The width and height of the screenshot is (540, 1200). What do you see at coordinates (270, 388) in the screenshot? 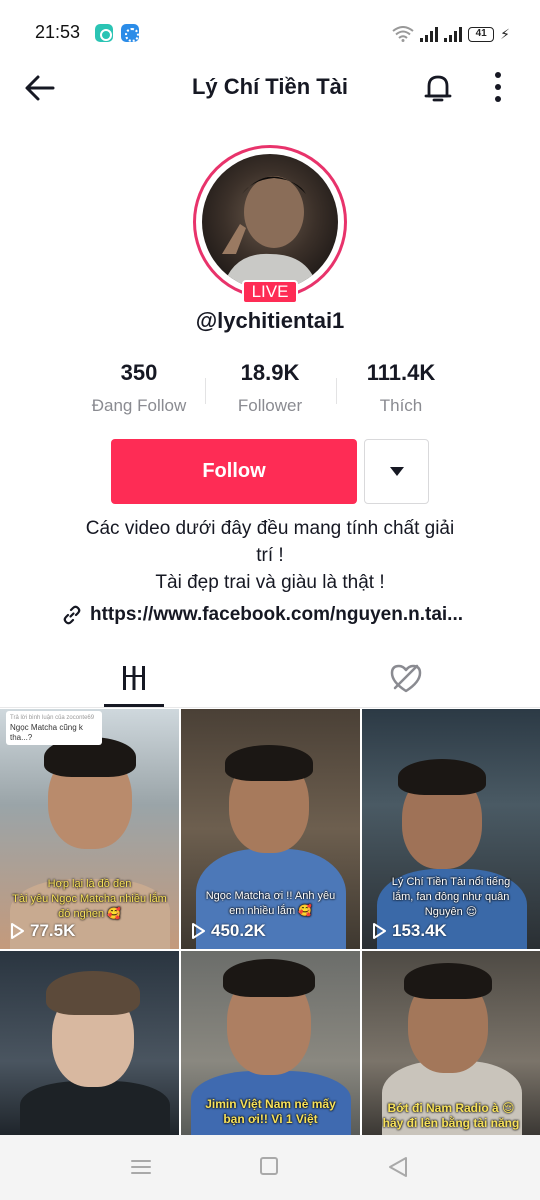
I see `stat-followers: 18.9K Follower` at bounding box center [270, 388].